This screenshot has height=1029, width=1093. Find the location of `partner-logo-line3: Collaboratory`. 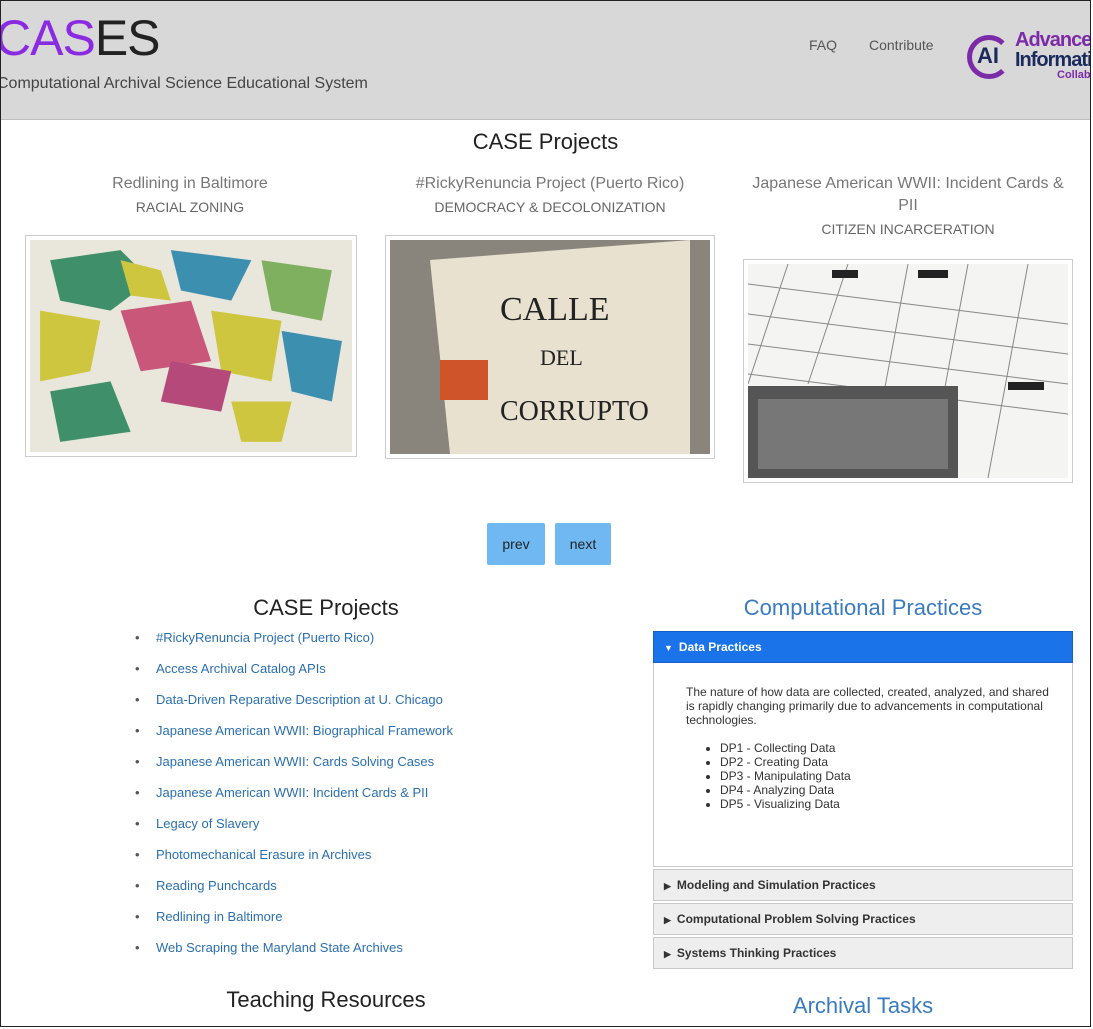

partner-logo-line3: Collaboratory is located at coordinates (1074, 75).